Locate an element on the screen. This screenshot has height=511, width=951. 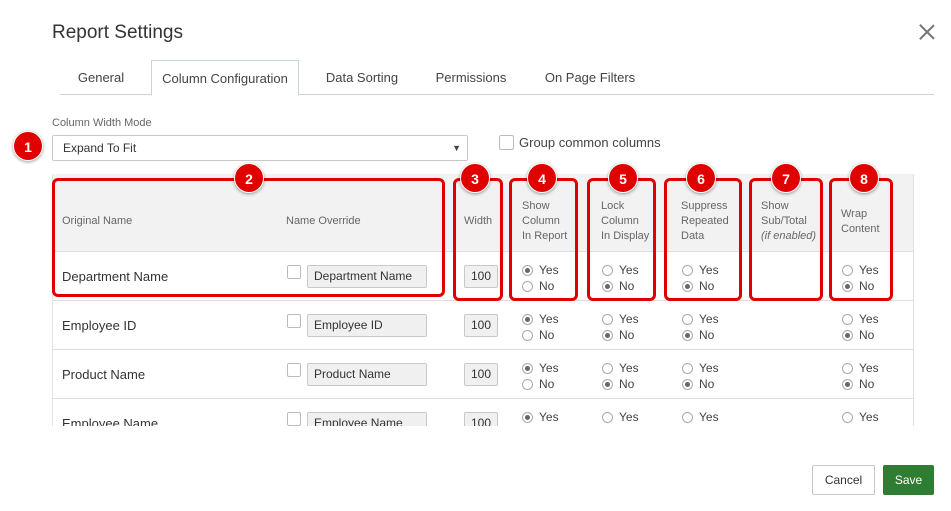
caret-down-icon: ▼ is located at coordinates (456, 148).